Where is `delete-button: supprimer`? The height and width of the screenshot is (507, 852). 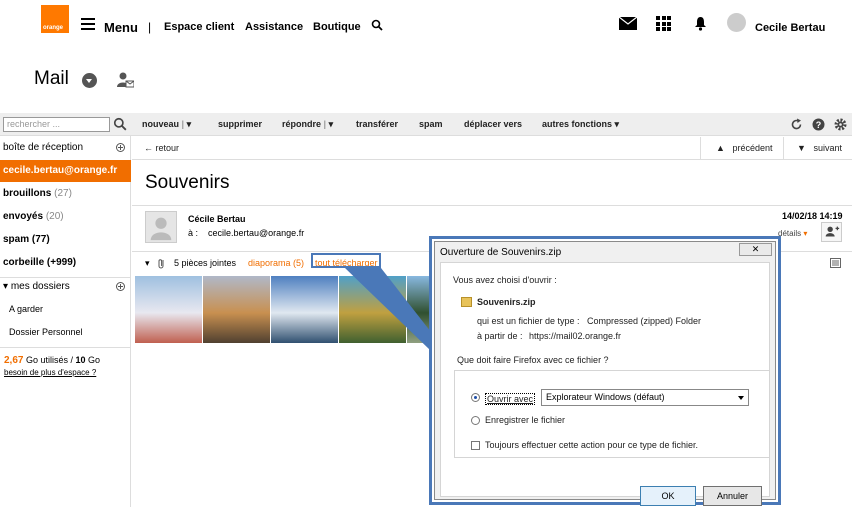
delete-button: supprimer is located at coordinates (240, 124).